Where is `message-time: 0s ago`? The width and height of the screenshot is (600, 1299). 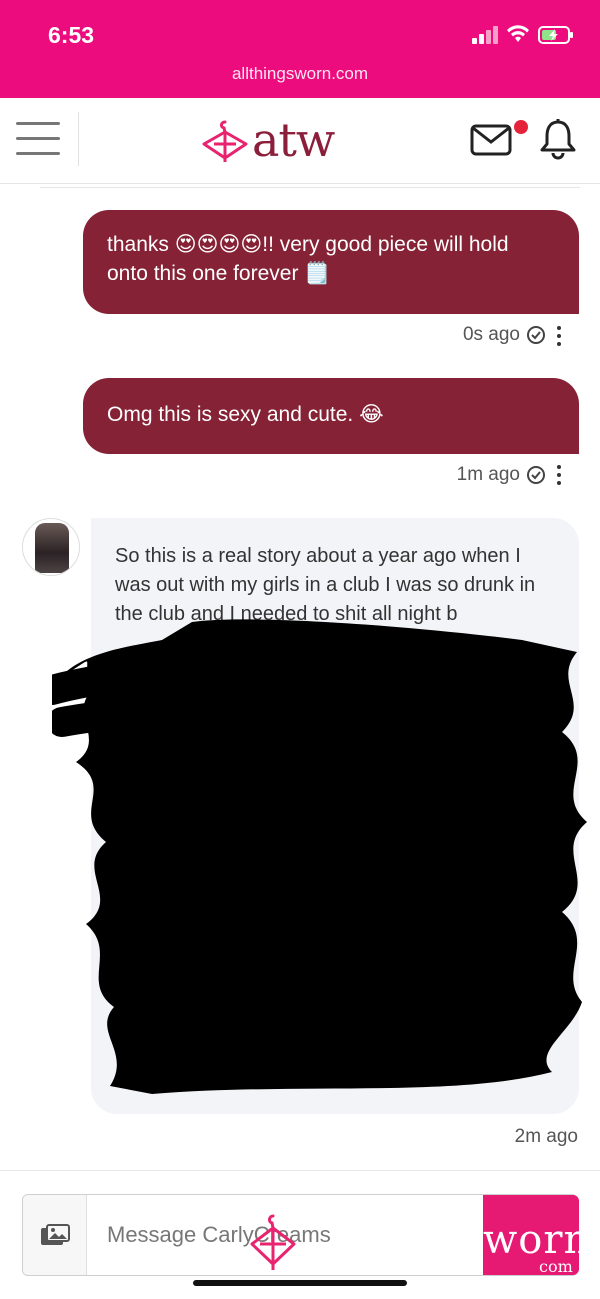 message-time: 0s ago is located at coordinates (491, 334).